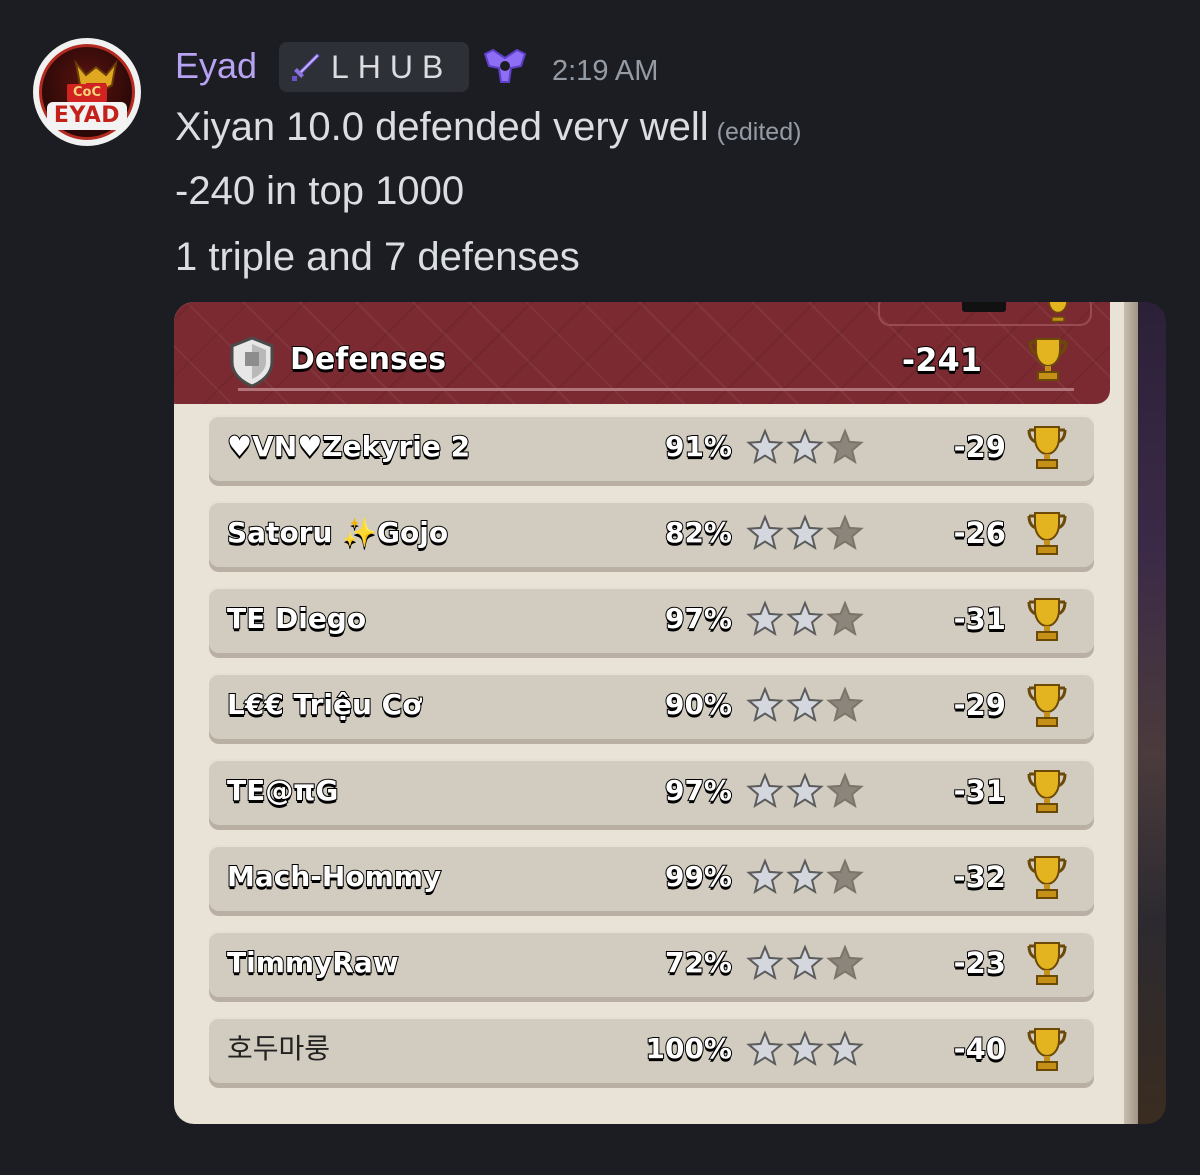 This screenshot has height=1175, width=1200. Describe the element at coordinates (442, 127) in the screenshot. I see `message-line-1-text: Xiyan 10.0 defended very well` at that location.